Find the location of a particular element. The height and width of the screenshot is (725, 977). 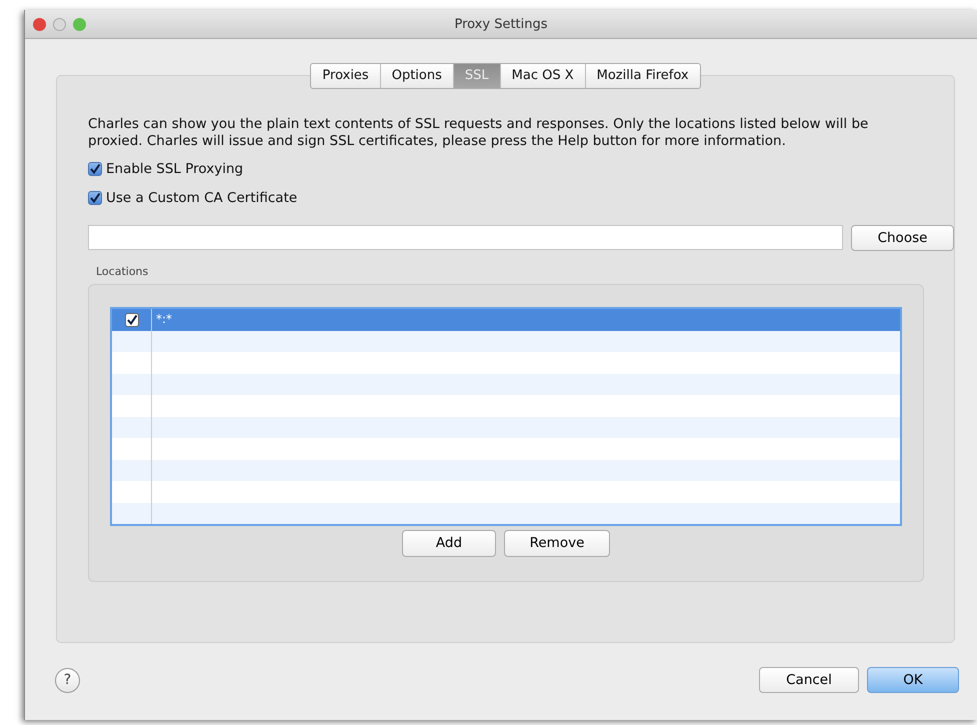

checkbox-label: Enable SSL Proxying is located at coordinates (175, 169).